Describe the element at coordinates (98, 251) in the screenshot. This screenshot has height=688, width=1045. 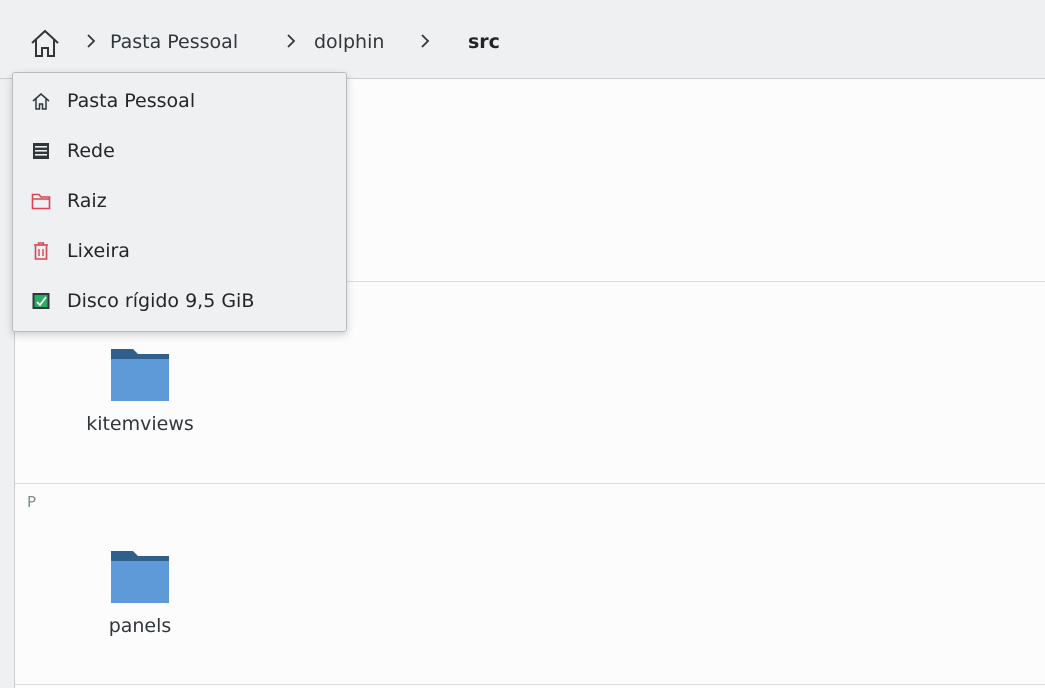
I see `menu-item-label: Lixeira` at that location.